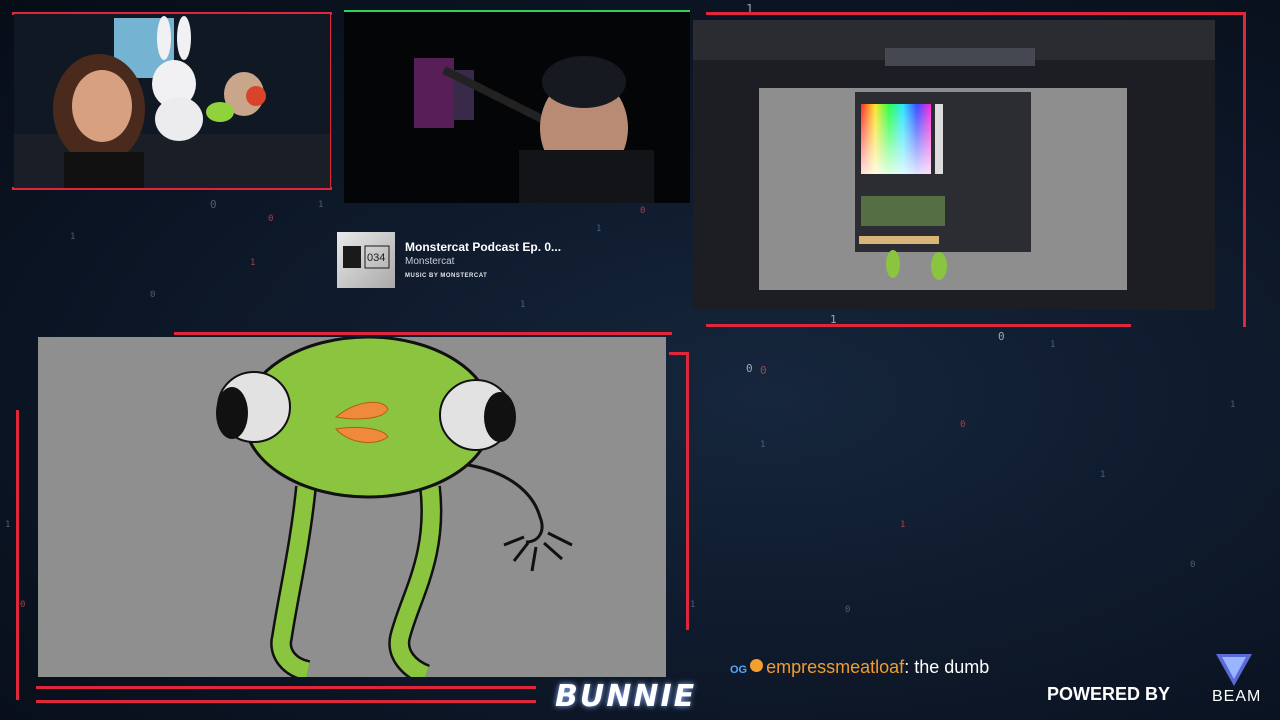 This screenshot has height=720, width=1280. I want to click on chat-username: empressmeatloaf, so click(835, 667).